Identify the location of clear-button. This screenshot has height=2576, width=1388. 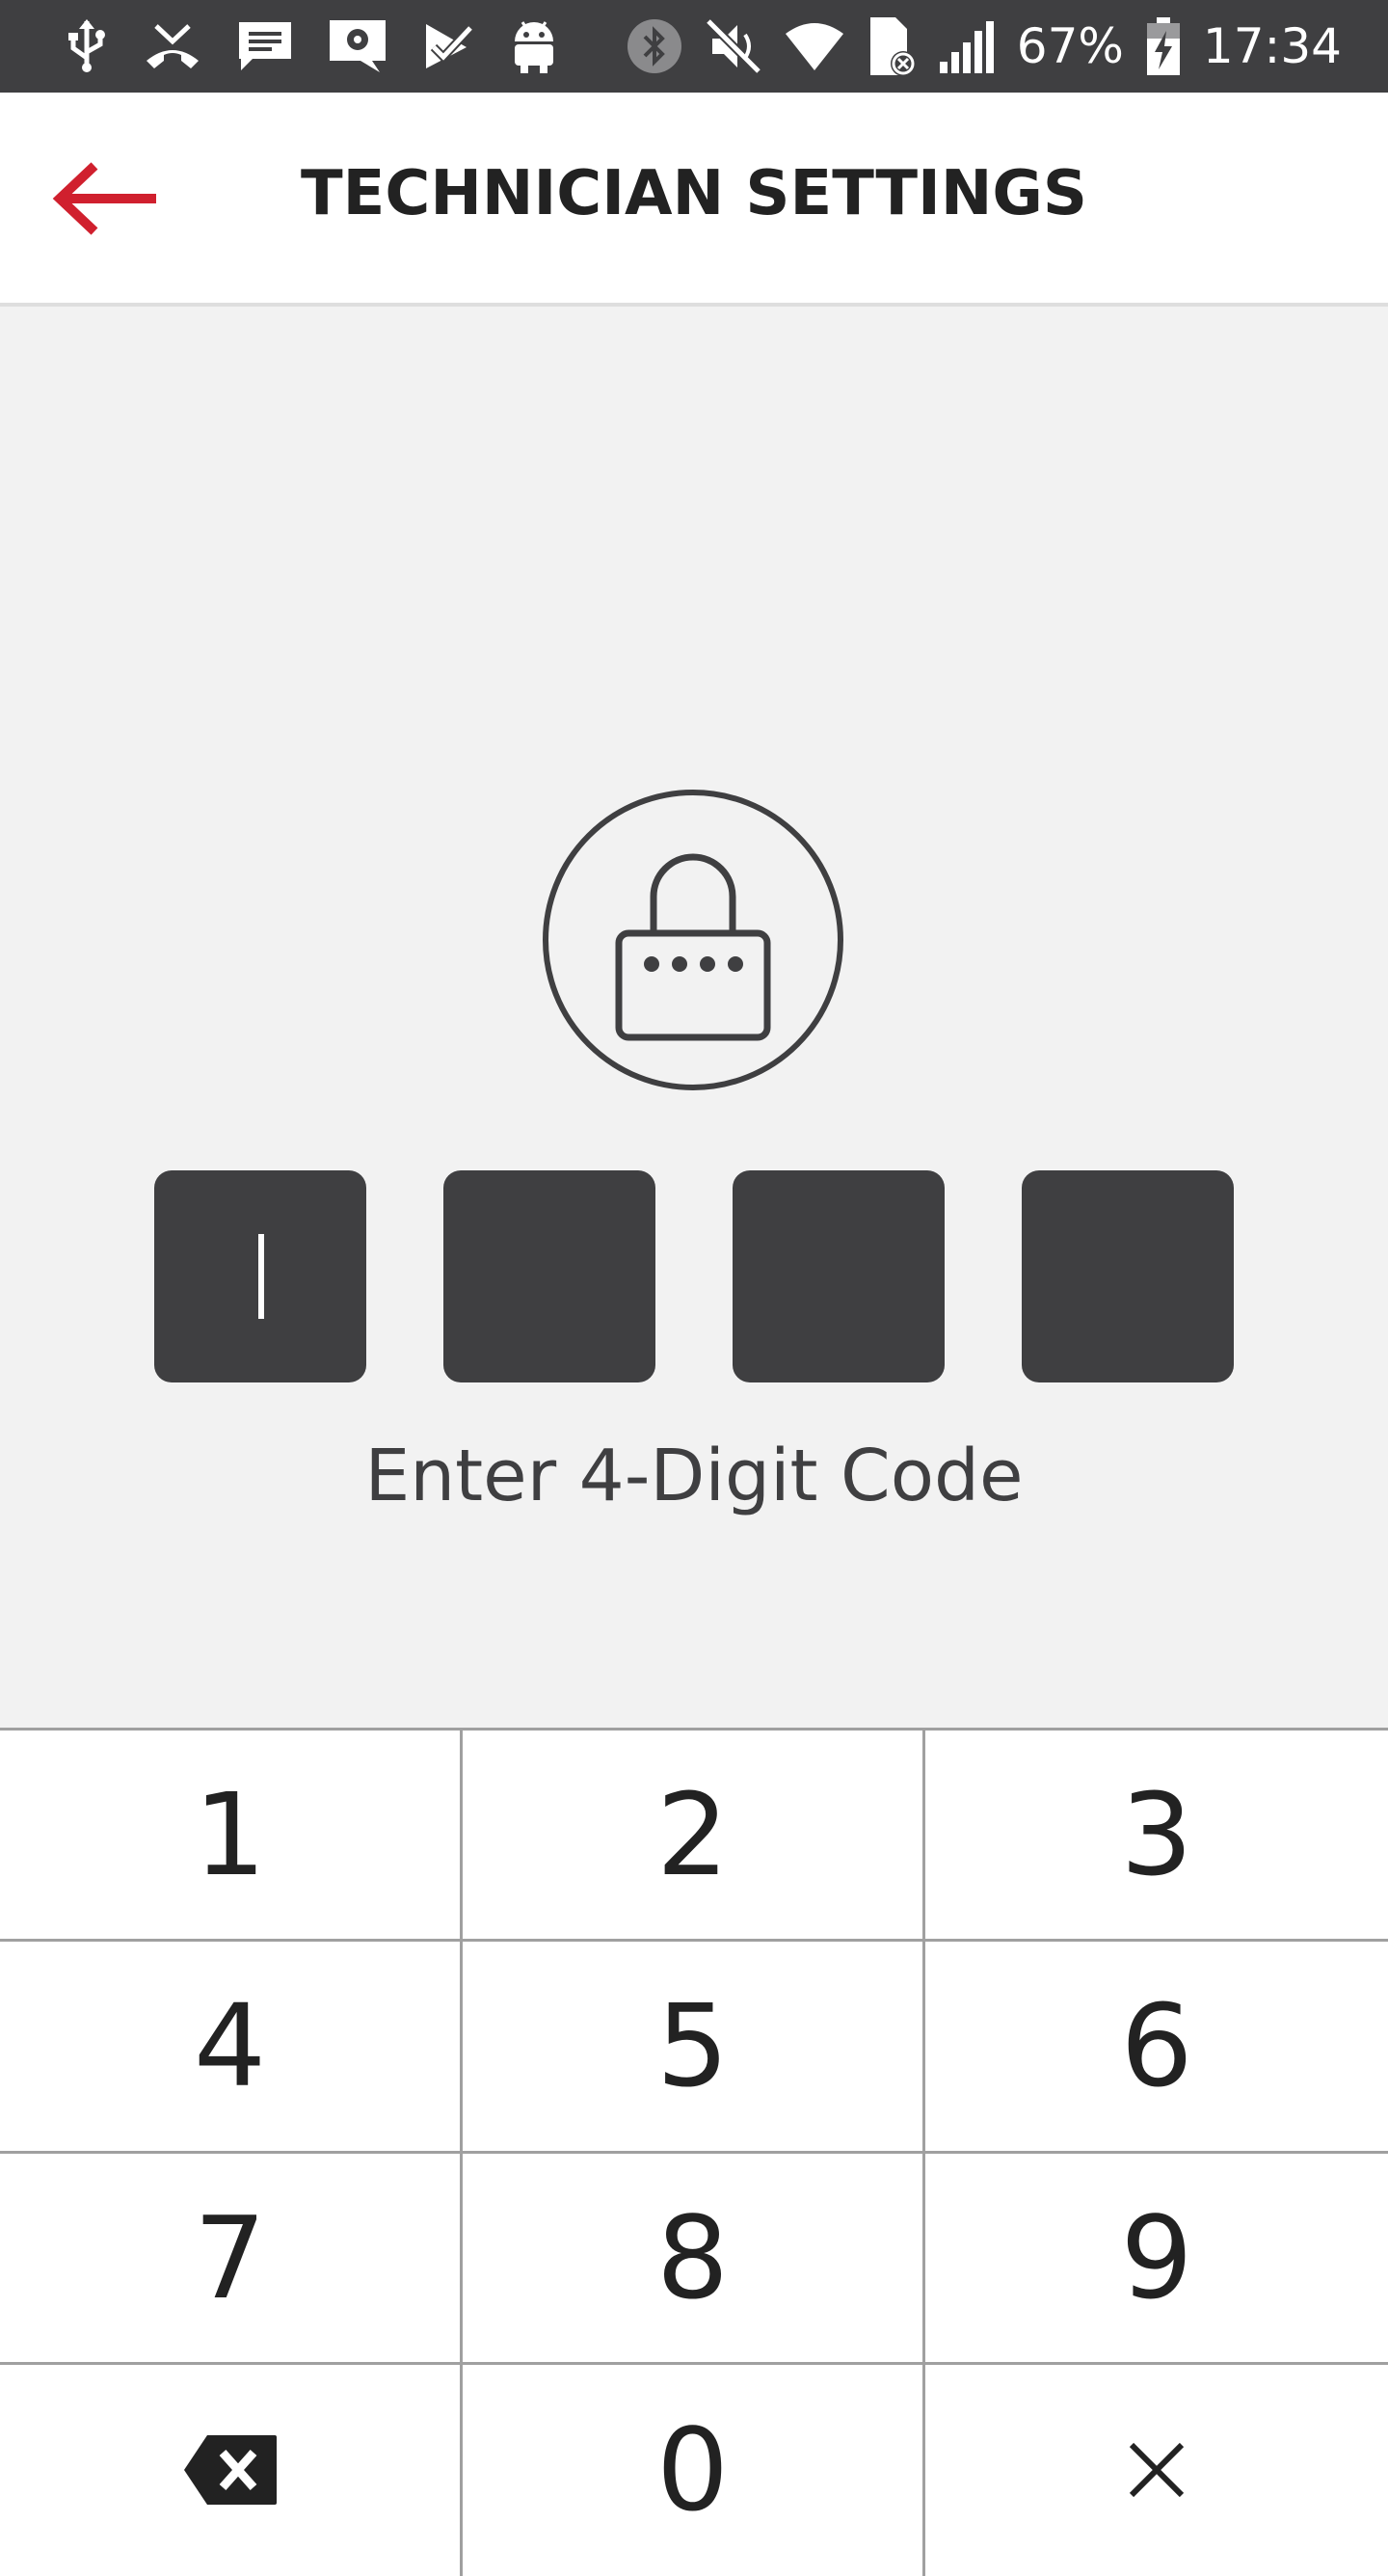
(1156, 2470).